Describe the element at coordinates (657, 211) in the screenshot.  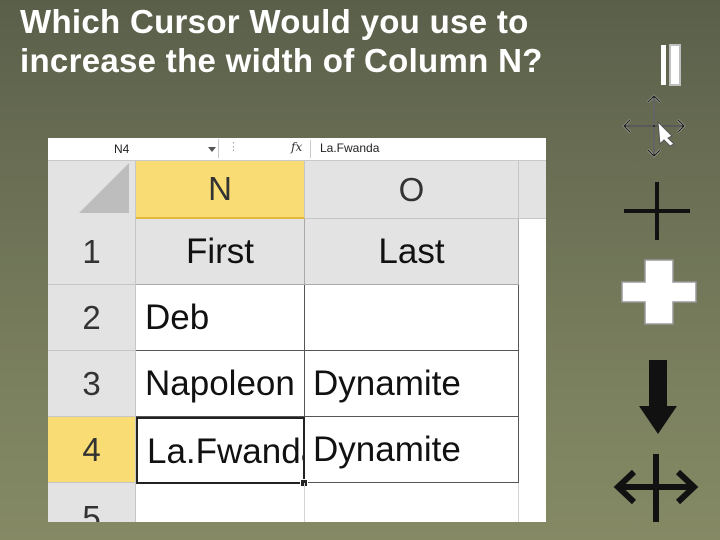
I see `crosshair-cursor-icon` at that location.